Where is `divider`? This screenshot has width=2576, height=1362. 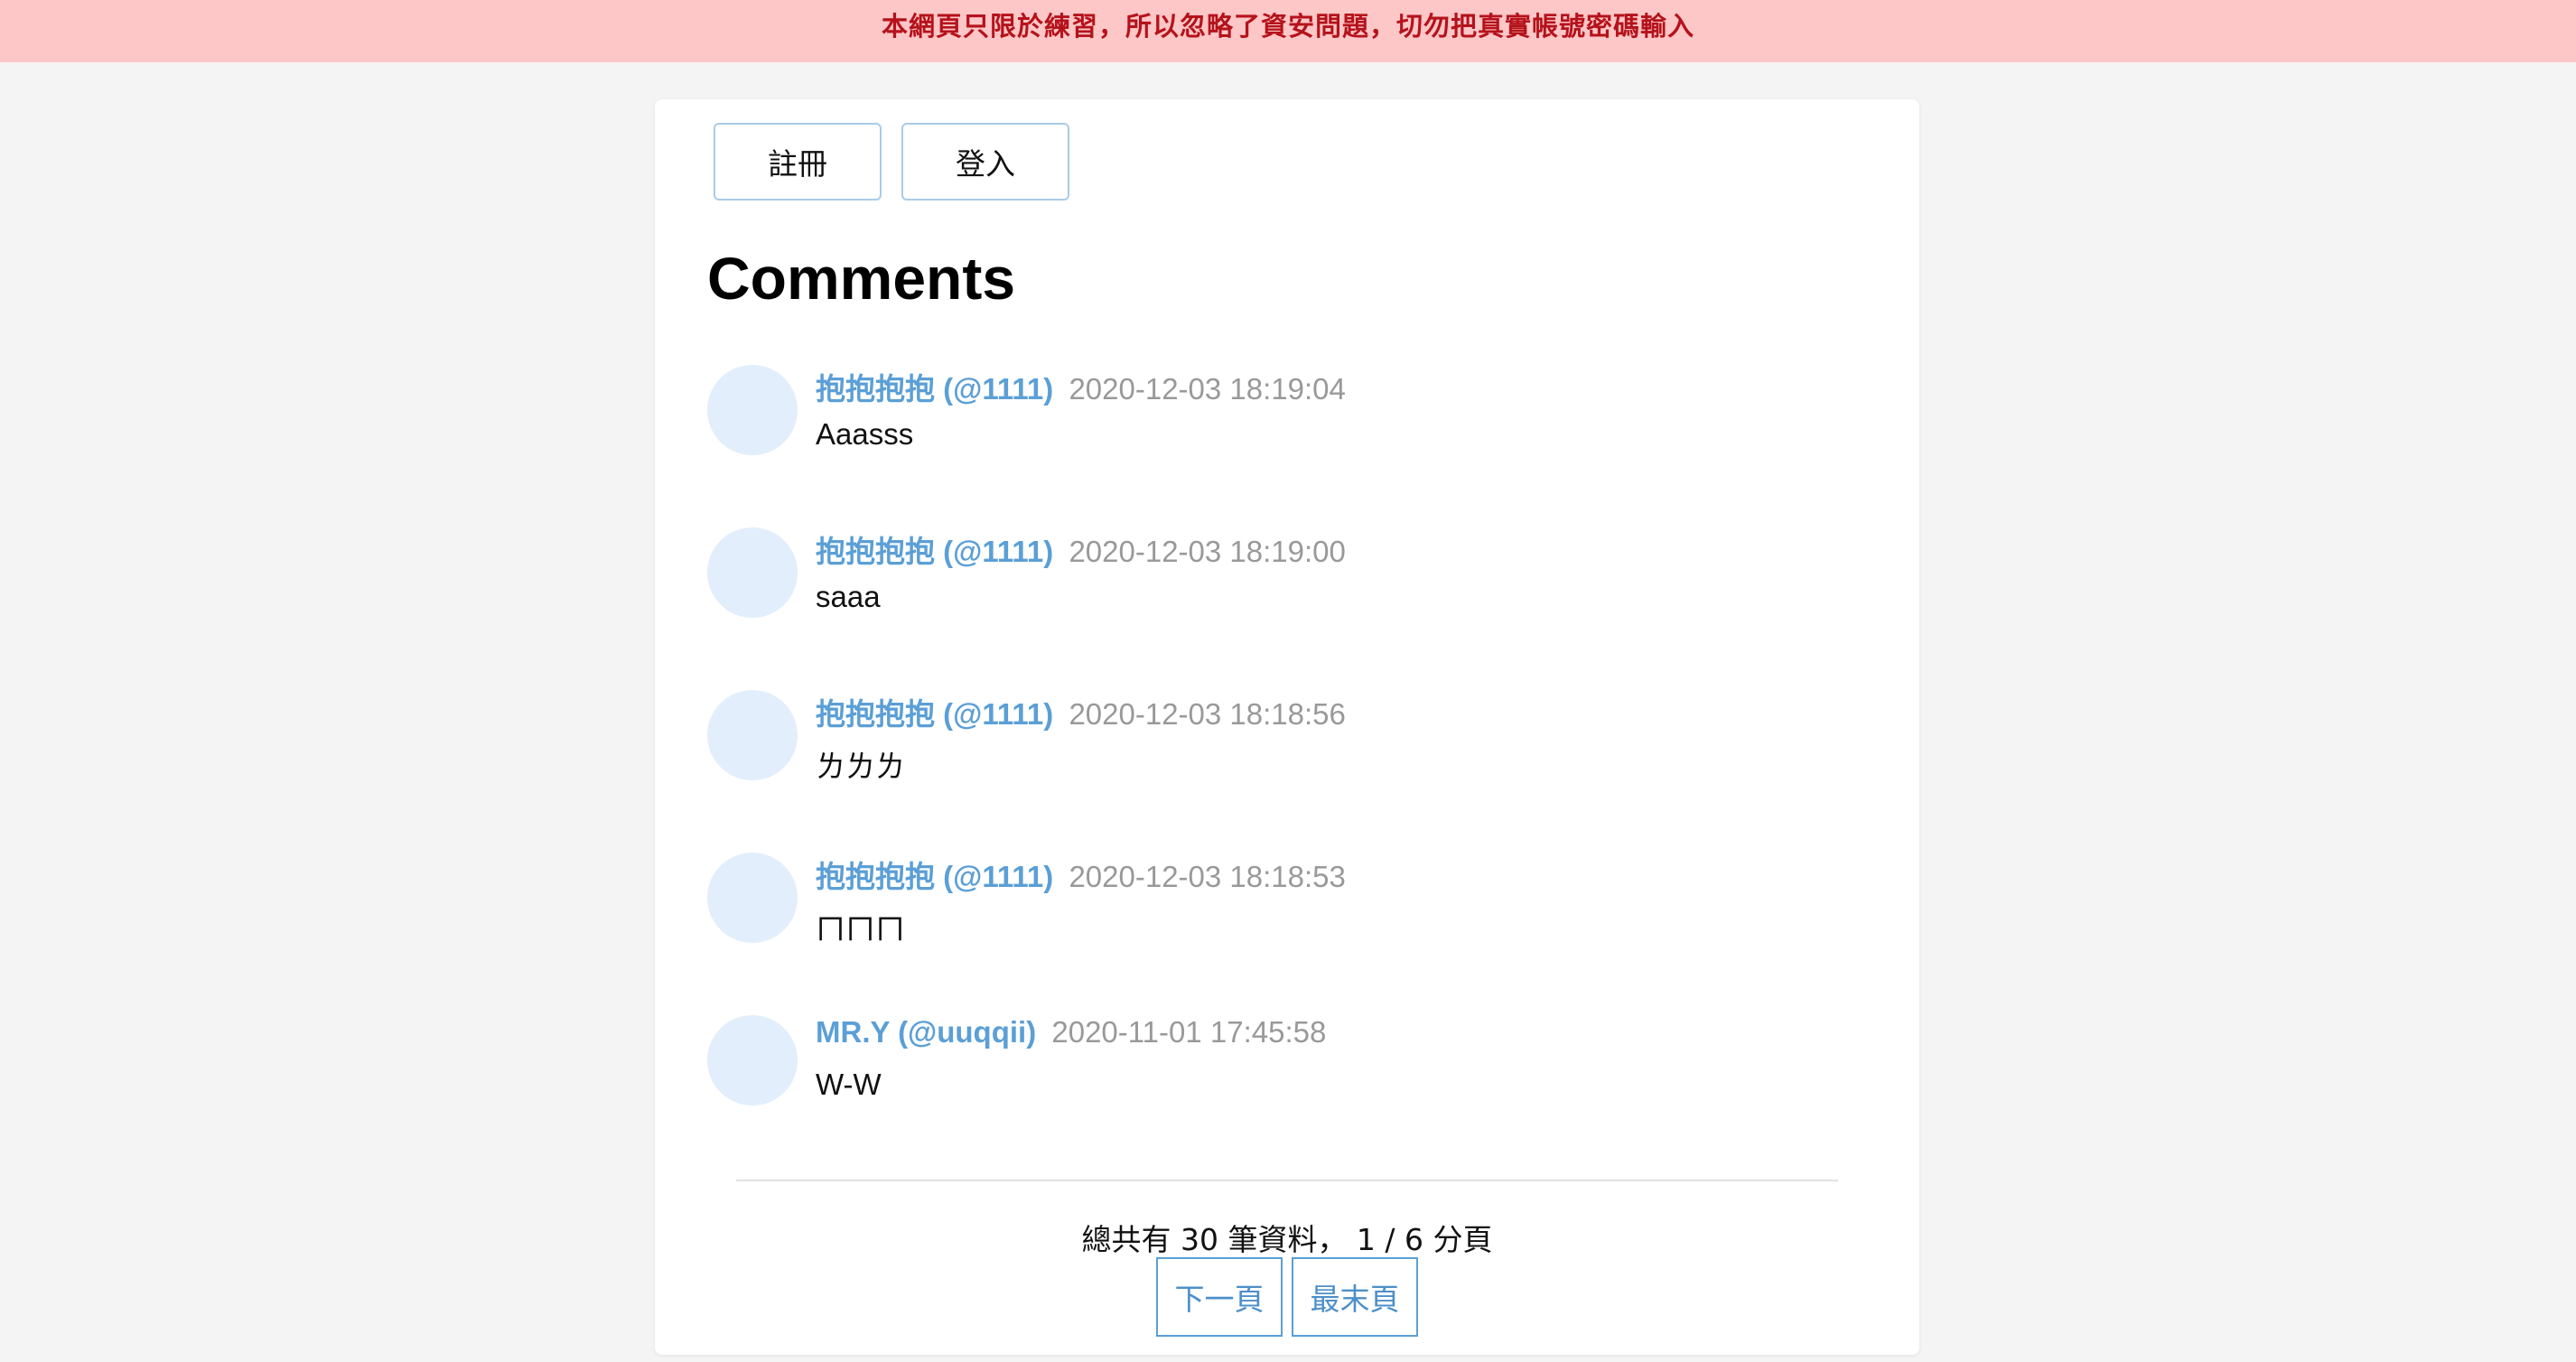 divider is located at coordinates (1287, 1180).